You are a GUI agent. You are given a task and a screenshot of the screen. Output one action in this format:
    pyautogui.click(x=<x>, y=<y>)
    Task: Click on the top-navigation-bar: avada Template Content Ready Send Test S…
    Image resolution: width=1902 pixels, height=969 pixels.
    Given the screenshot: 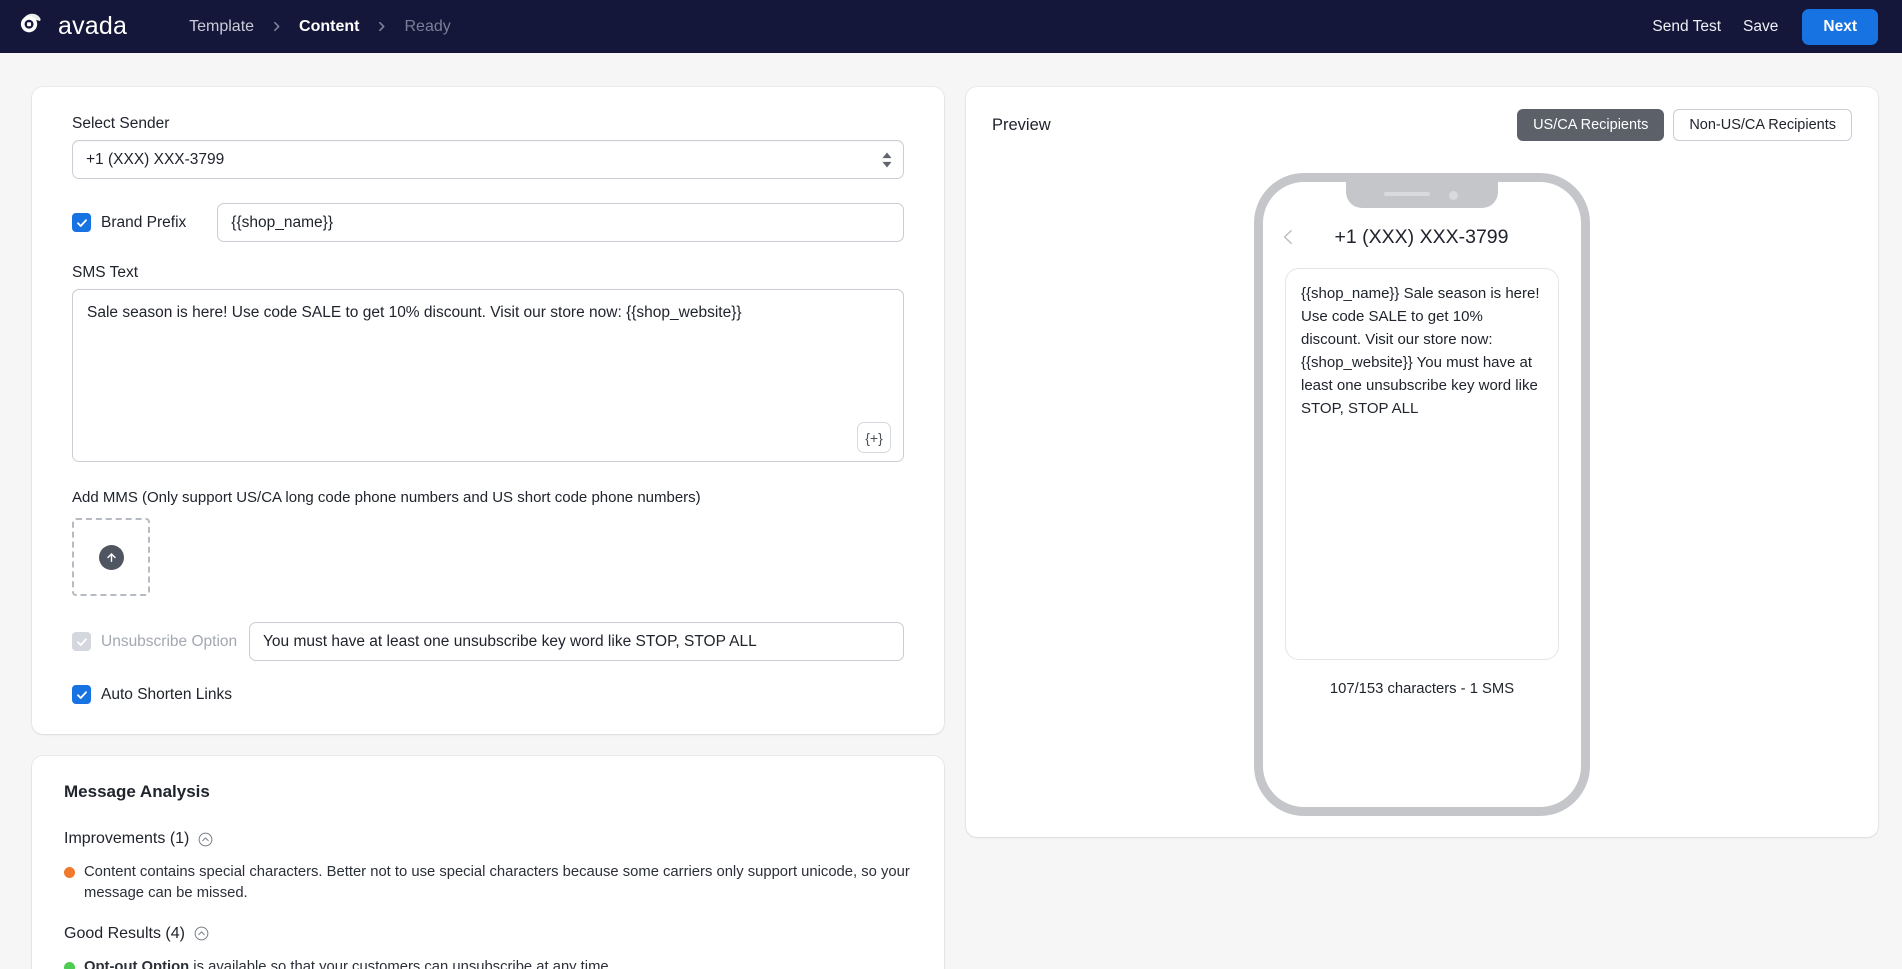 What is the action you would take?
    pyautogui.click(x=951, y=26)
    